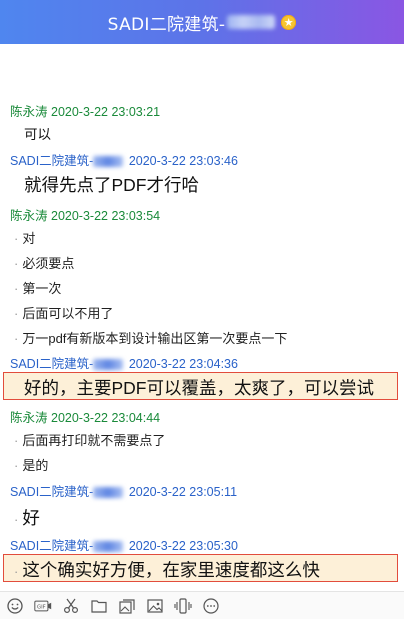  I want to click on scissors-icon, so click(71, 606).